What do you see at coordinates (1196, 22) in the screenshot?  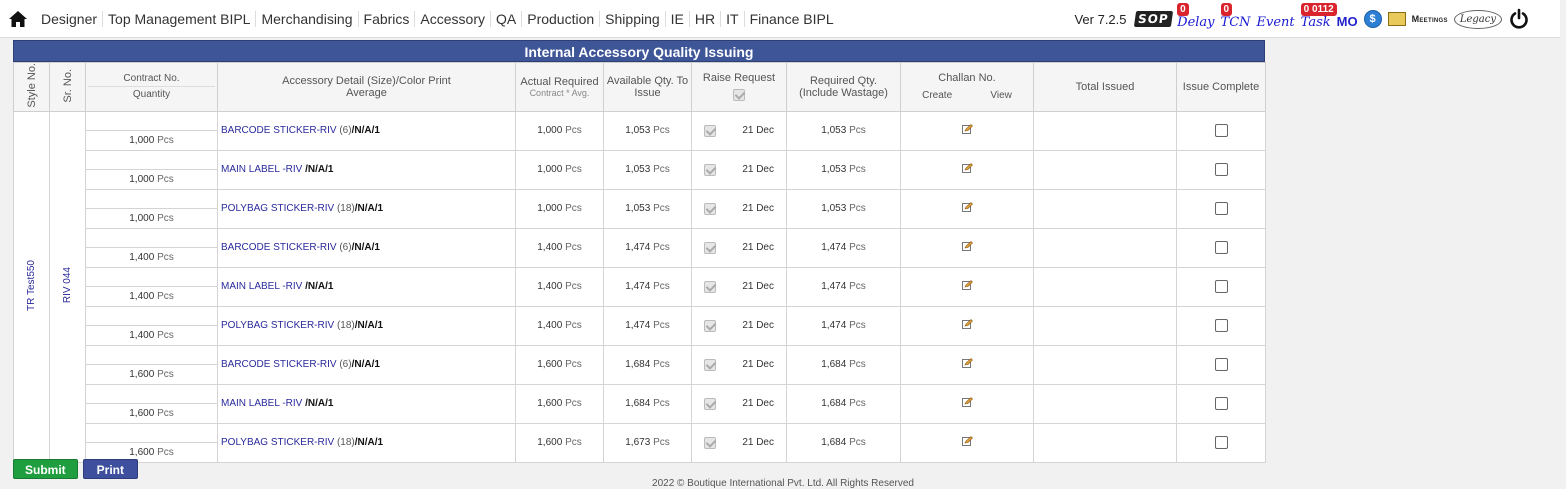 I see `delay-label: Delay` at bounding box center [1196, 22].